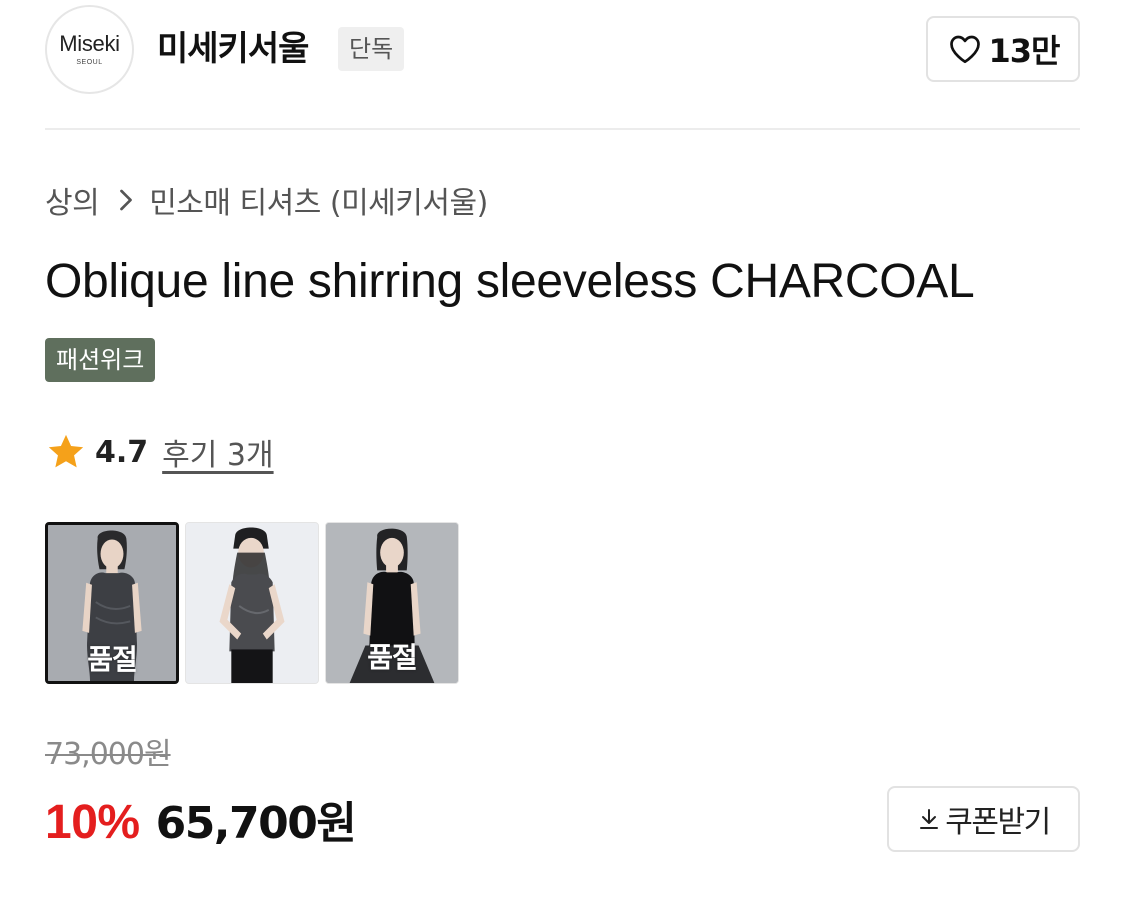  I want to click on brand-logo: Miseki SEOUL, so click(89, 49).